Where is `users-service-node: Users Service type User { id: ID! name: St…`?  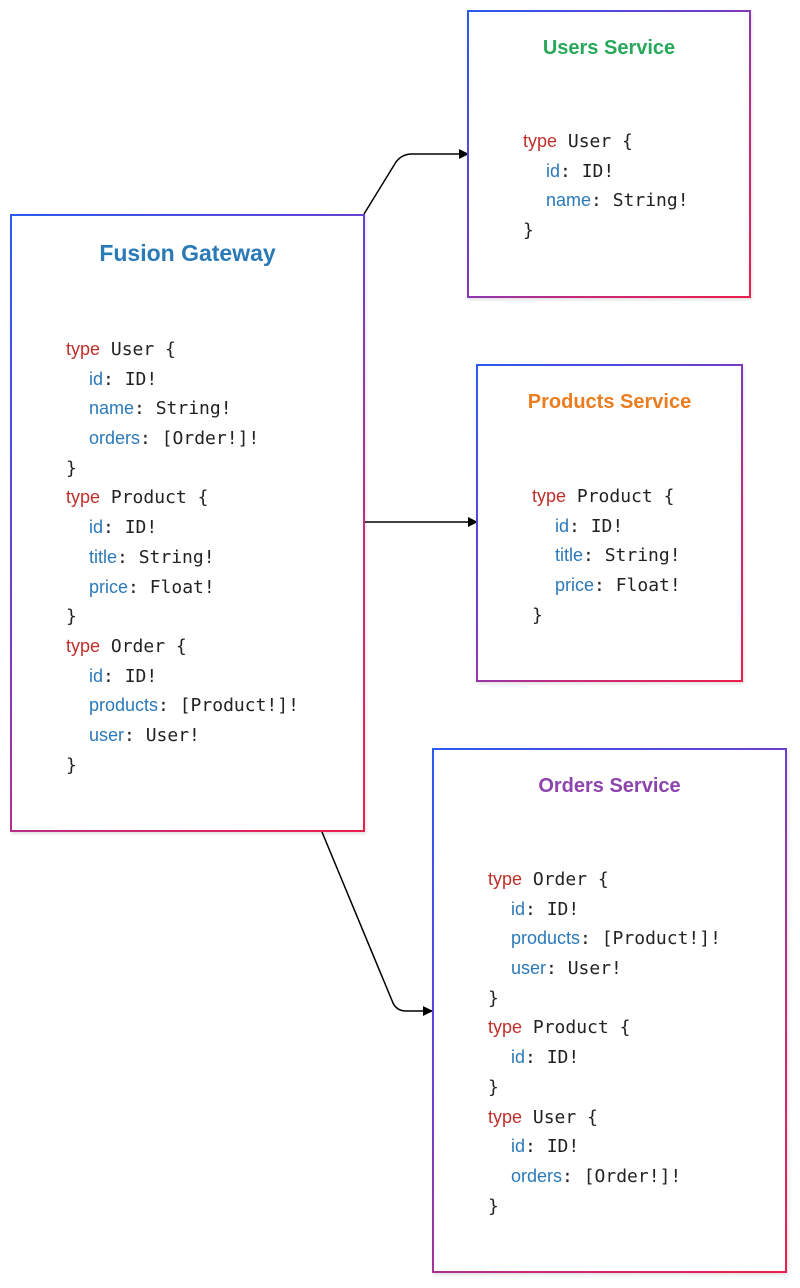
users-service-node: Users Service type User { id: ID! name: St… is located at coordinates (609, 154).